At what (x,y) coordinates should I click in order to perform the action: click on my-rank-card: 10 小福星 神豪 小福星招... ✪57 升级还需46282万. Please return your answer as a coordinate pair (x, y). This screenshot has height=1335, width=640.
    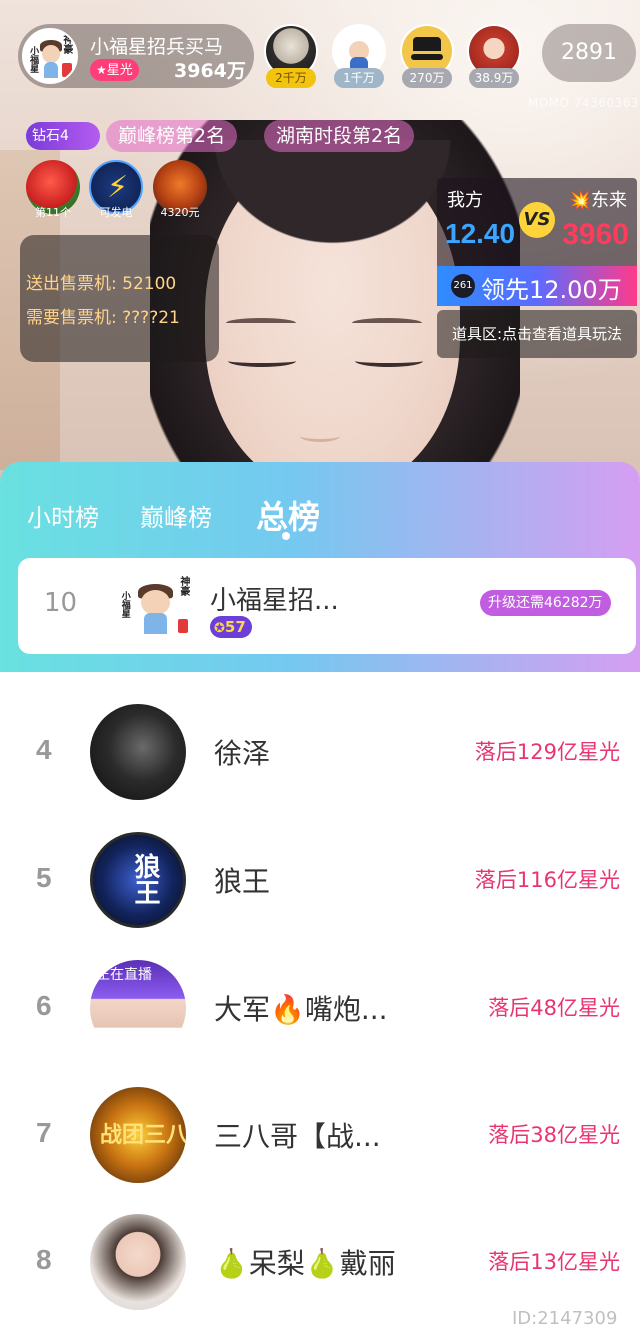
    Looking at the image, I should click on (327, 606).